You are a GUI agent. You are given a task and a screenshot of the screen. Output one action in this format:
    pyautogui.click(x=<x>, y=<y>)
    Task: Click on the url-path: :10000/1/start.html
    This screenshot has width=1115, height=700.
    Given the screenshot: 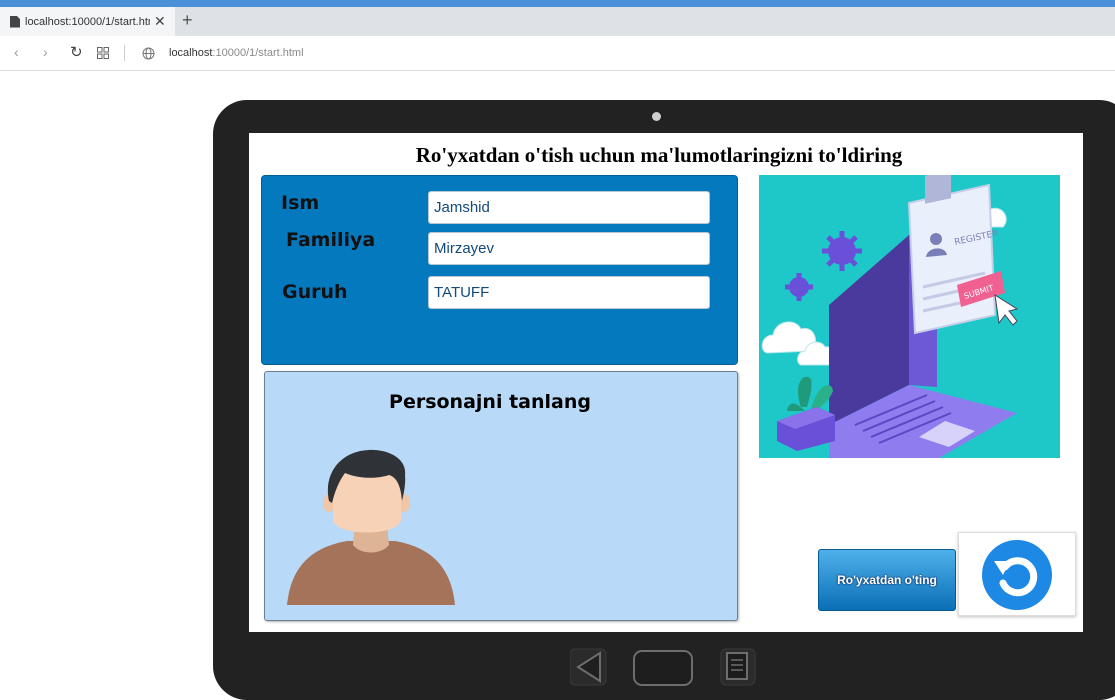 What is the action you would take?
    pyautogui.click(x=258, y=53)
    